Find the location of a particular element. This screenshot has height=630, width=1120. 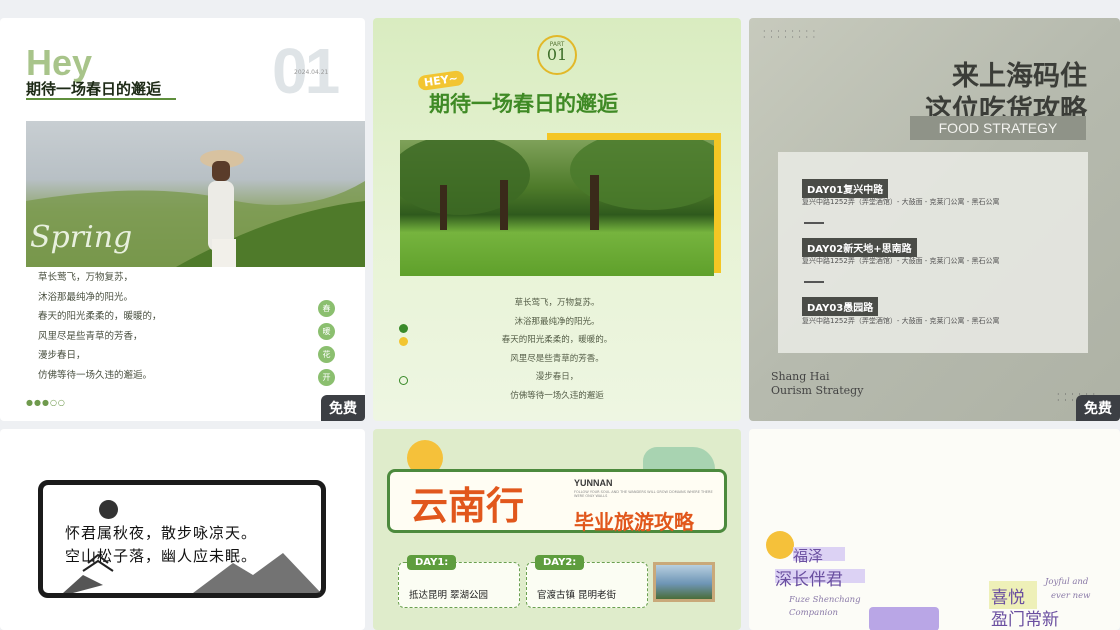

page-dots: ●●●○○ is located at coordinates (46, 402).